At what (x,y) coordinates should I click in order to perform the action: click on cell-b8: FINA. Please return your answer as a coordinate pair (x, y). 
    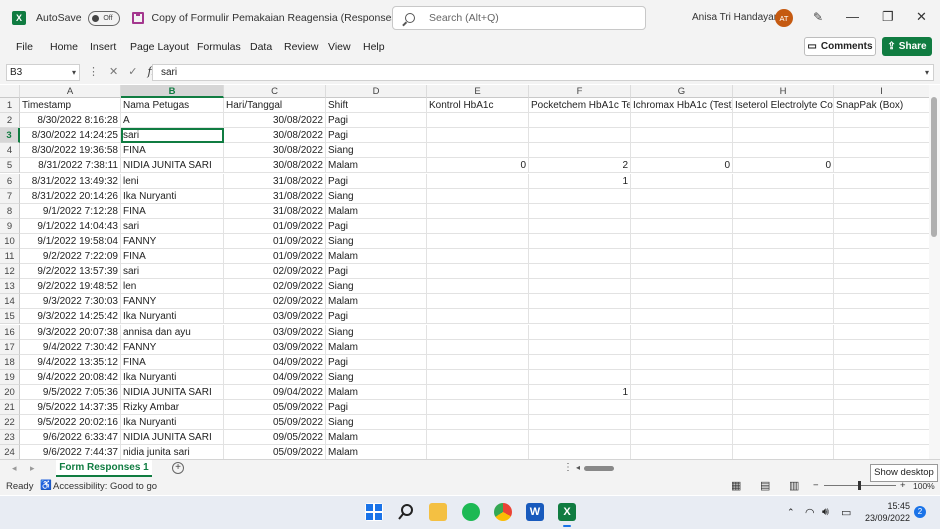
    Looking at the image, I should click on (172, 211).